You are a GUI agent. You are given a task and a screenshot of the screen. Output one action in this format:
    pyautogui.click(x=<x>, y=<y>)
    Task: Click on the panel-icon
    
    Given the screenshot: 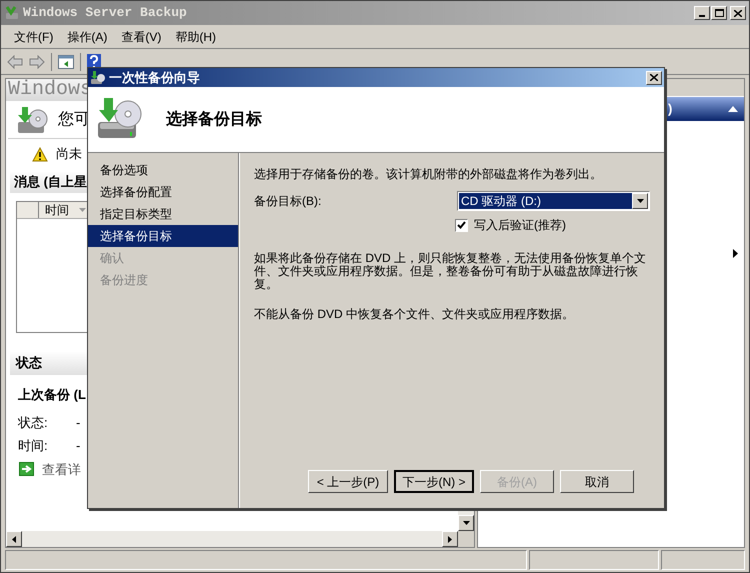 What is the action you would take?
    pyautogui.click(x=66, y=61)
    